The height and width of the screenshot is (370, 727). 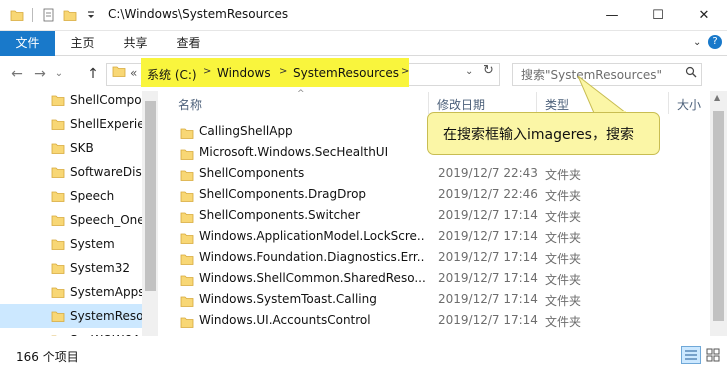 I want to click on address-history-dropdown: ⌄, so click(x=469, y=71).